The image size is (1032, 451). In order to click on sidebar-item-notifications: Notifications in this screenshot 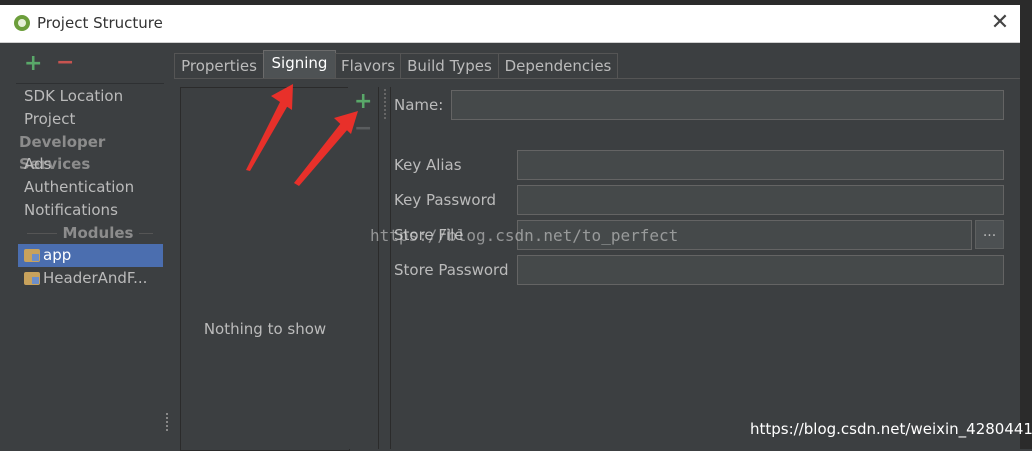, I will do `click(71, 210)`.